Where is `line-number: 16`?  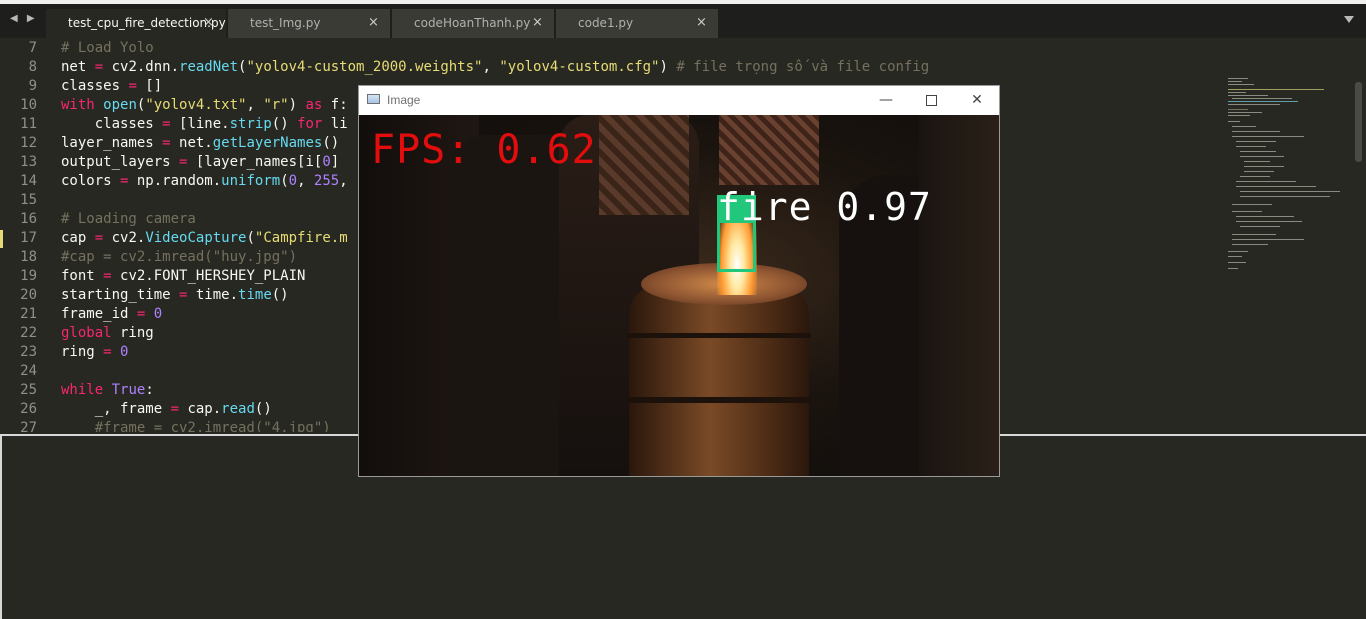
line-number: 16 is located at coordinates (28, 219).